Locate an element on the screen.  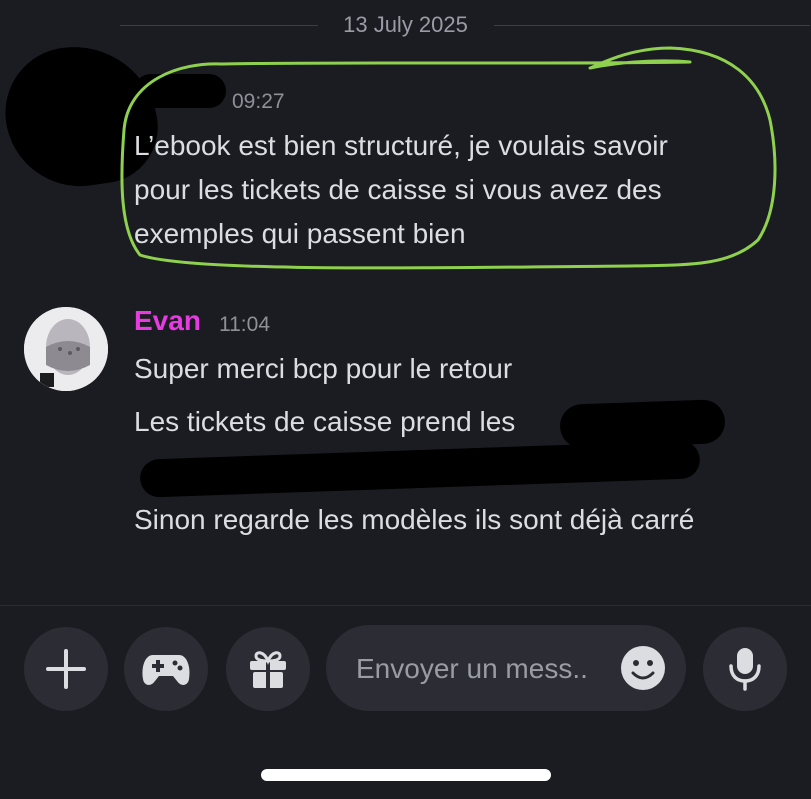
message-line: Super merci bcp pour le retour is located at coordinates (323, 368).